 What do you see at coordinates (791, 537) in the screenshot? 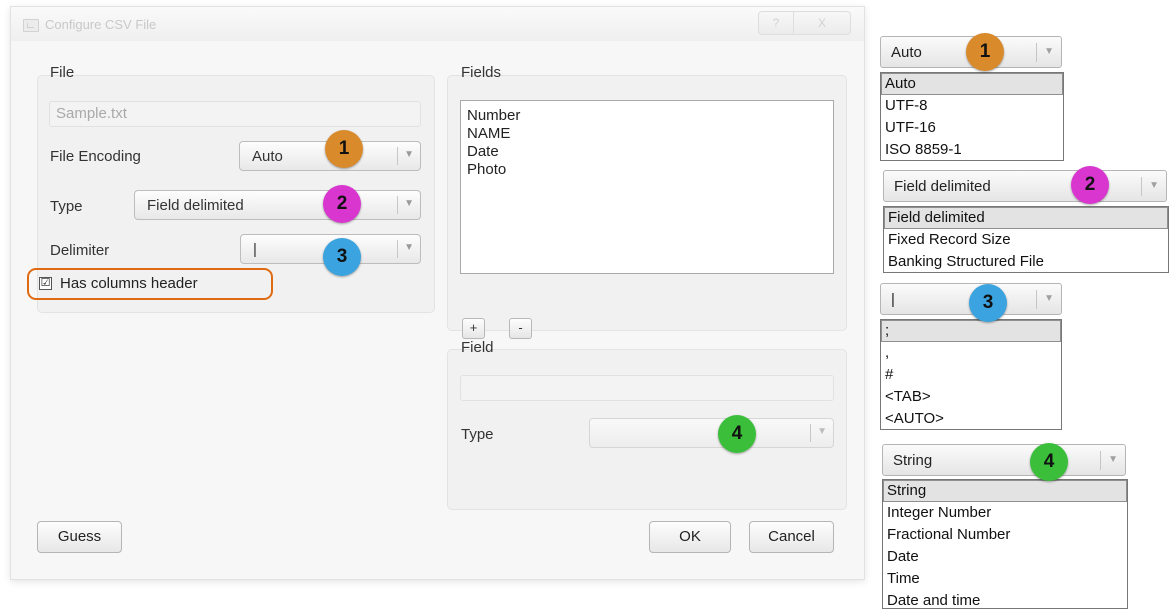
I see `cancel-button: Cancel` at bounding box center [791, 537].